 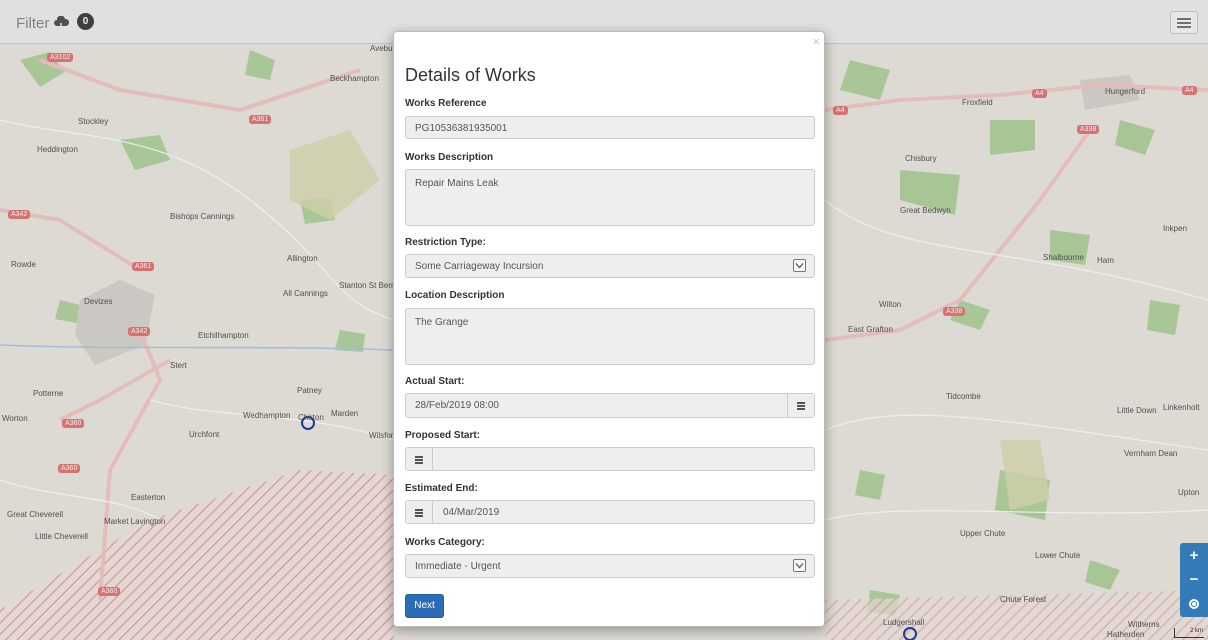 What do you see at coordinates (610, 566) in the screenshot?
I see `works-category-select: Immediate - Urgent` at bounding box center [610, 566].